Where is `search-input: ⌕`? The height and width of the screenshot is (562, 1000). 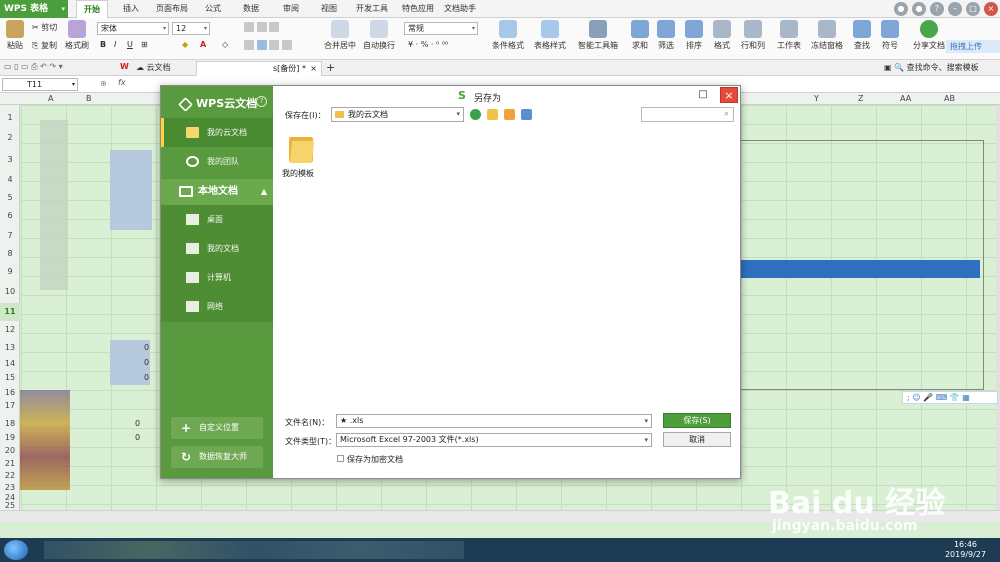 search-input: ⌕ is located at coordinates (687, 114).